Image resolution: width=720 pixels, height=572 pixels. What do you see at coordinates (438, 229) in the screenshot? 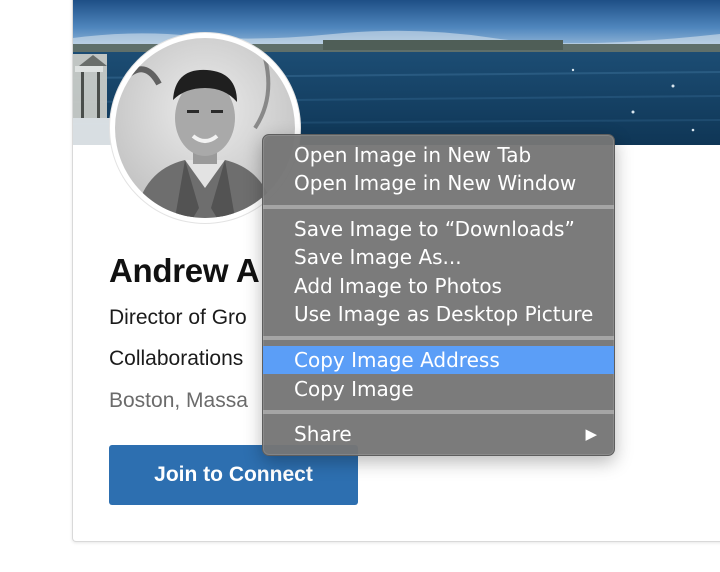
I see `menu-item-save-image-downloads: Save Image to “Downloads”` at bounding box center [438, 229].